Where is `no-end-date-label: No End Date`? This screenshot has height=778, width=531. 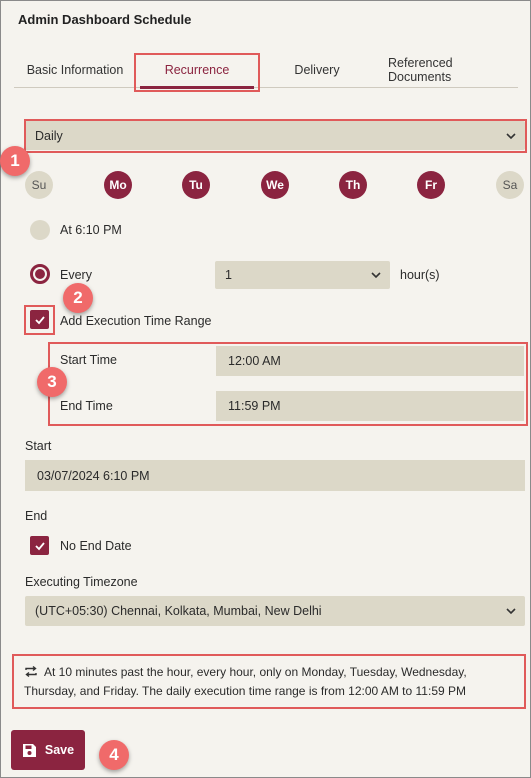 no-end-date-label: No End Date is located at coordinates (96, 546).